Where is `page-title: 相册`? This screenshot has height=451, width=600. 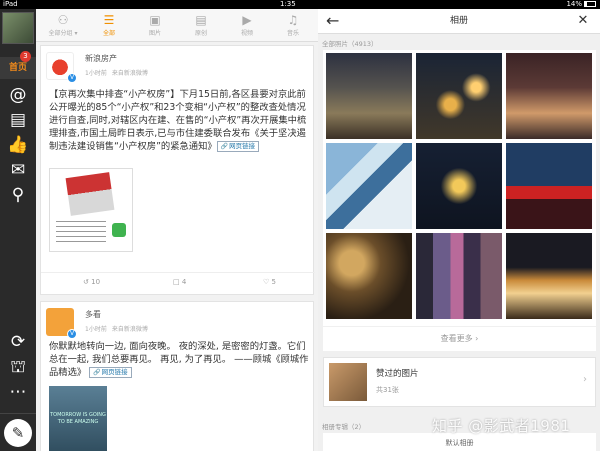
page-title: 相册 is located at coordinates (458, 21).